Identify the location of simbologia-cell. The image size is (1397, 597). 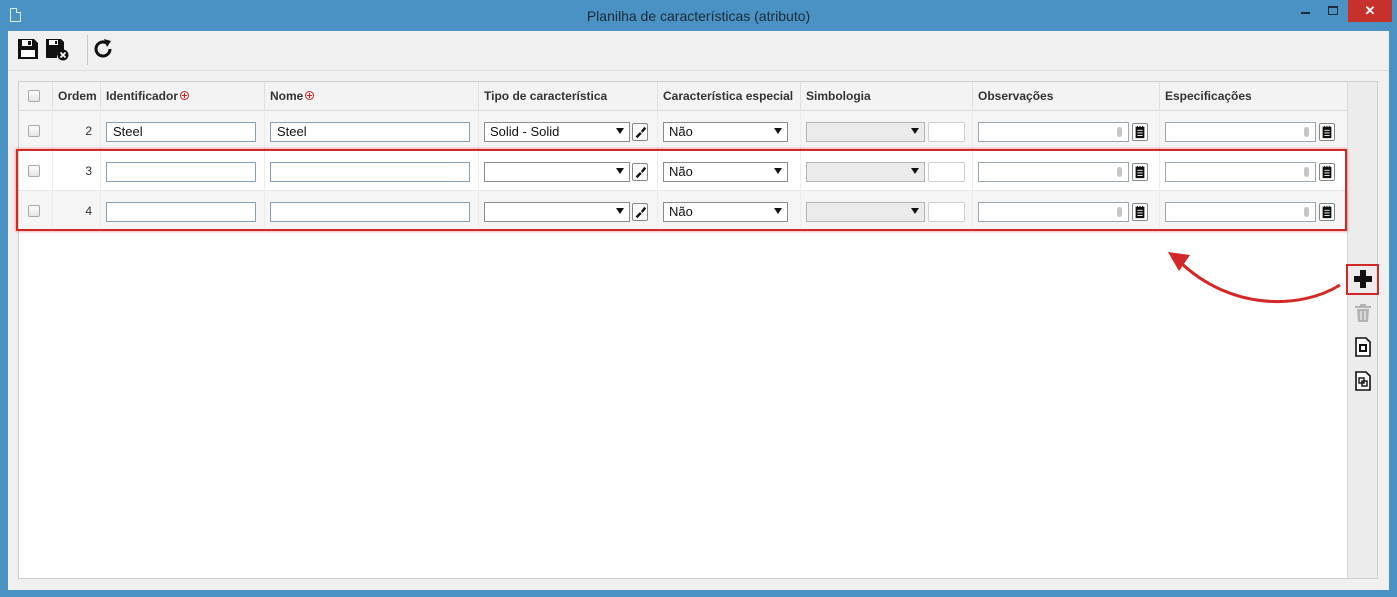
(887, 131).